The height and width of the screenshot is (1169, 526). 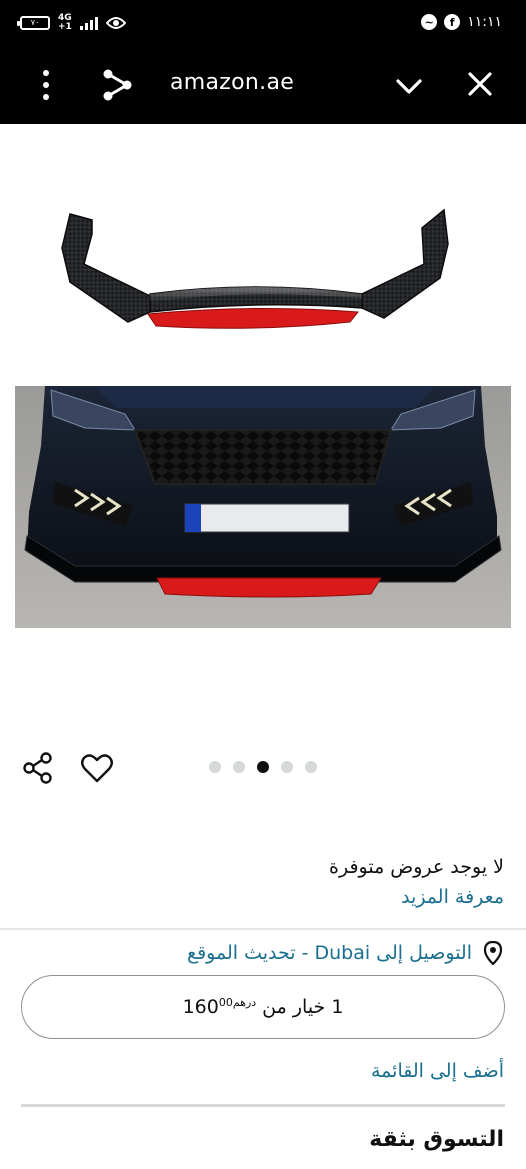 What do you see at coordinates (452, 22) in the screenshot?
I see `facebook-icon: f` at bounding box center [452, 22].